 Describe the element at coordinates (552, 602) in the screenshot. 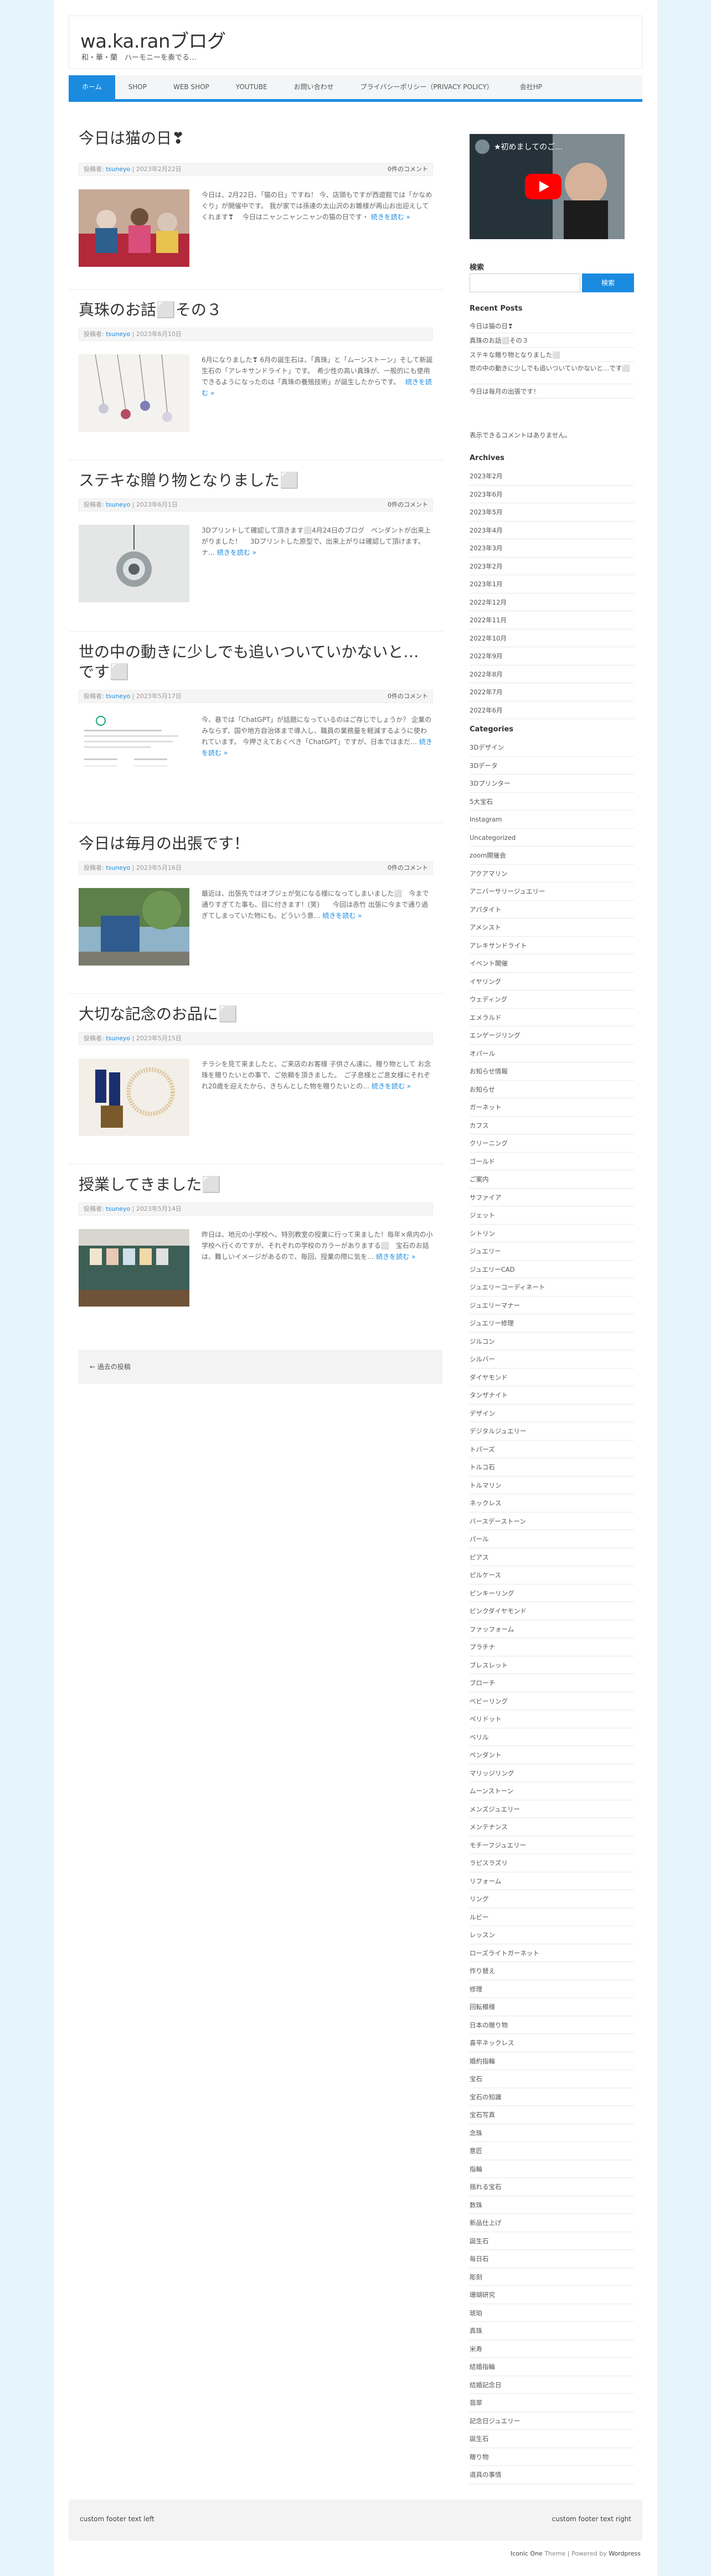

I see `archive-link: 2022年12月` at that location.